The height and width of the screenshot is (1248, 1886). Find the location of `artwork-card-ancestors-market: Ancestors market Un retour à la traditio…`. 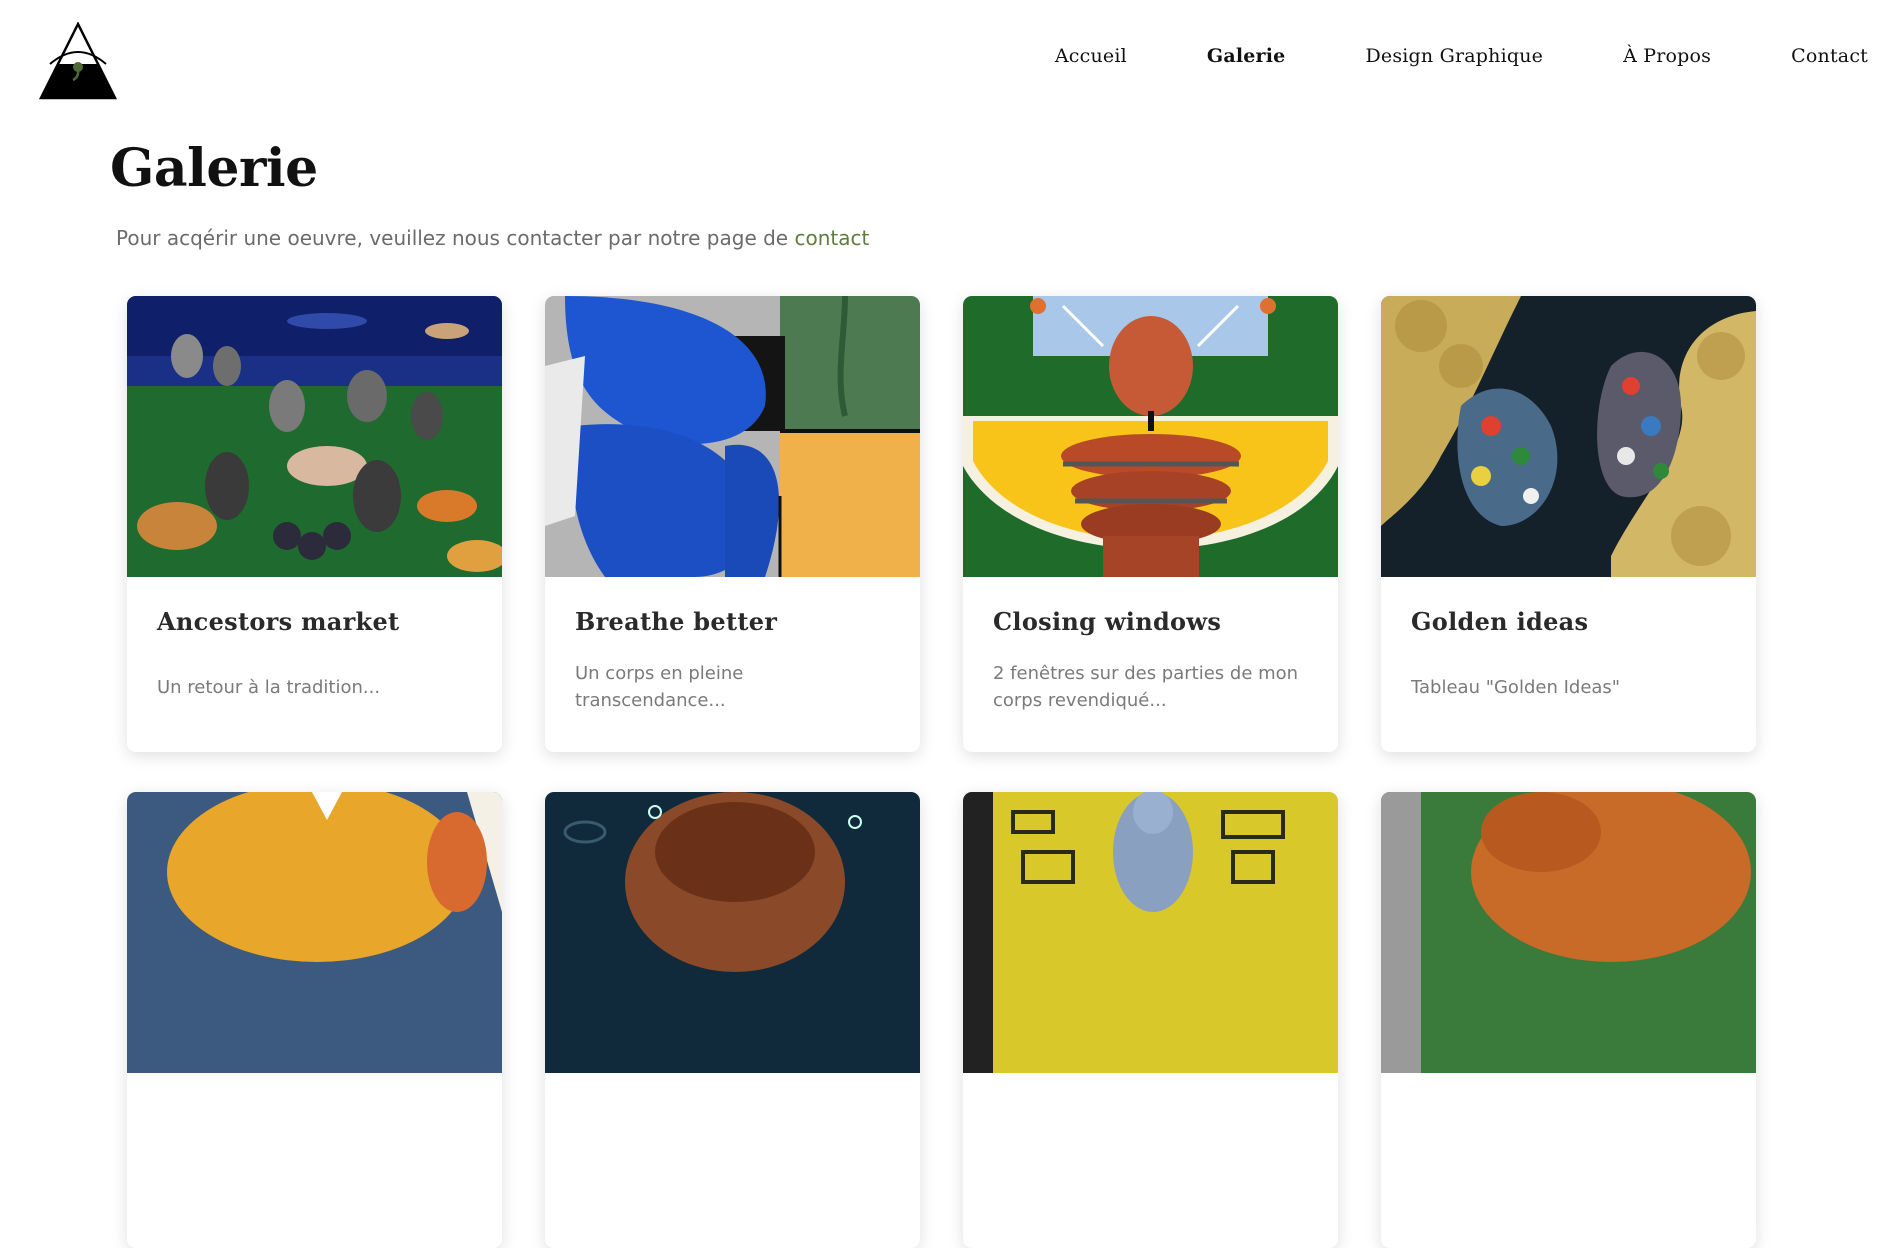

artwork-card-ancestors-market: Ancestors market Un retour à la traditio… is located at coordinates (314, 524).